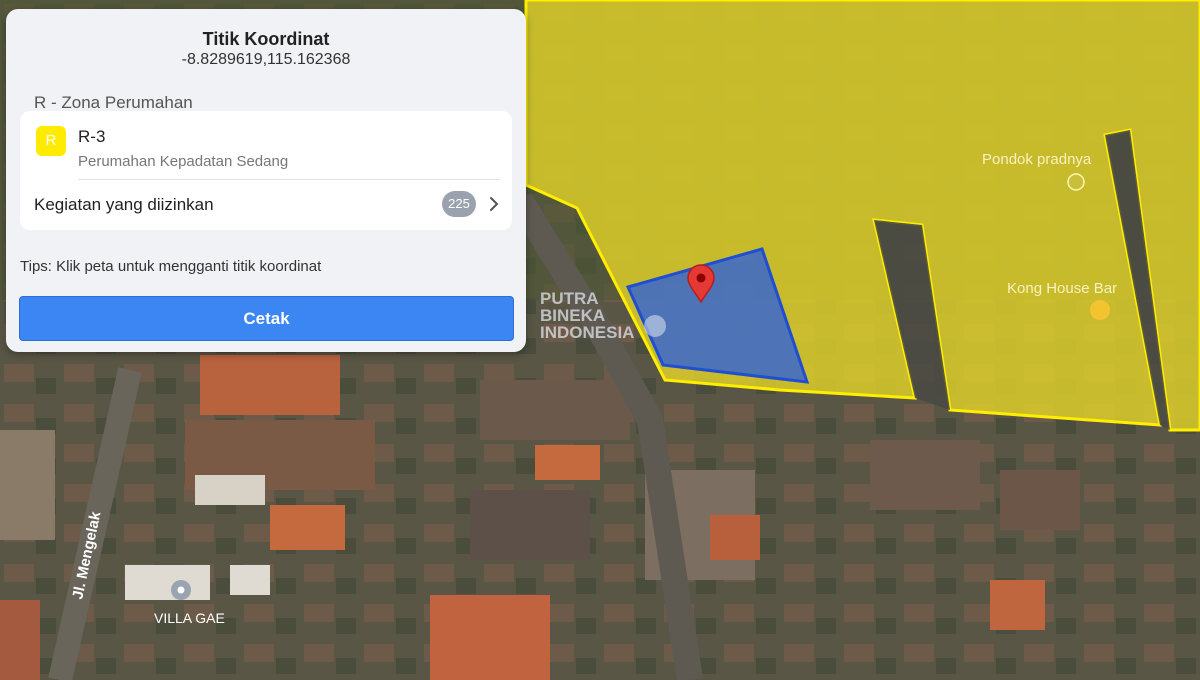  Describe the element at coordinates (459, 204) in the screenshot. I see `allowed-activities-count-badge: 225` at that location.